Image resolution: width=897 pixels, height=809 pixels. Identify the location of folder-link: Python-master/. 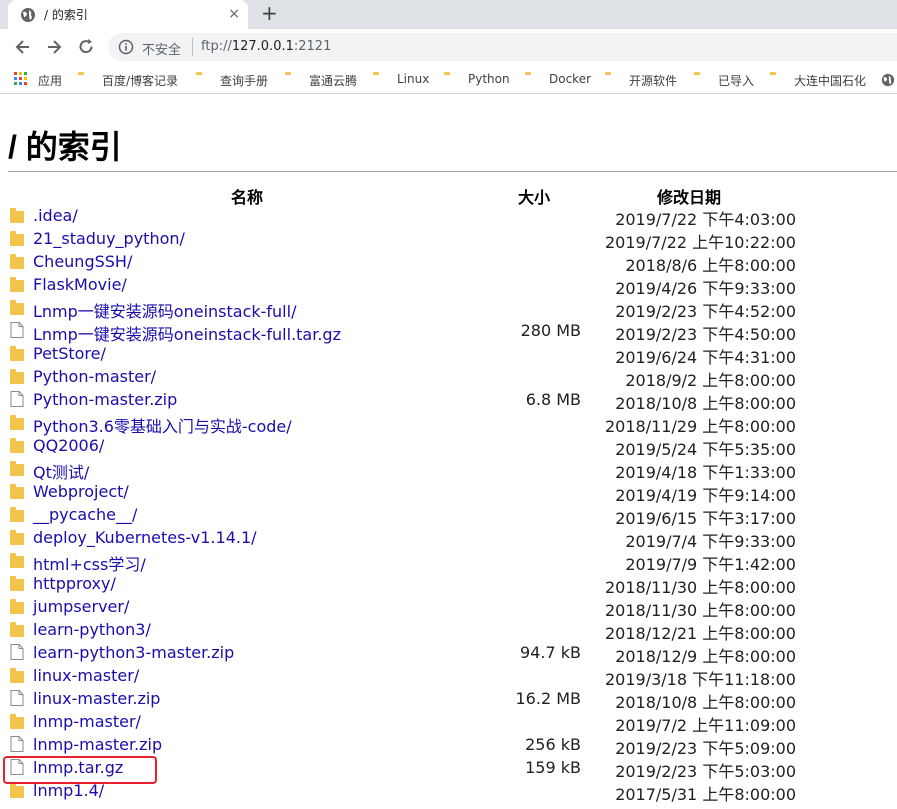
(94, 376).